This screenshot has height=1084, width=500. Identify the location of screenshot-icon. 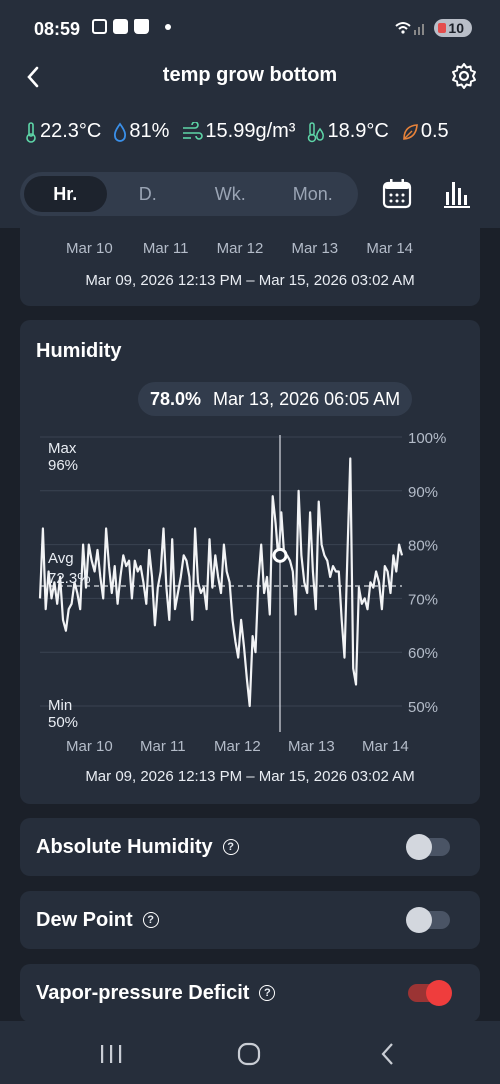
(99, 26).